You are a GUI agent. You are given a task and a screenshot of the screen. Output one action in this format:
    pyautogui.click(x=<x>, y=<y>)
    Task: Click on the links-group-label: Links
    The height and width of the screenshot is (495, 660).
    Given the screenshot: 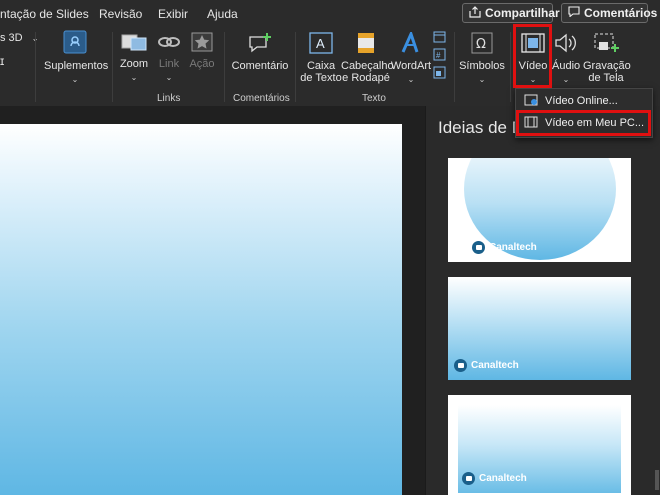 What is the action you would take?
    pyautogui.click(x=169, y=98)
    